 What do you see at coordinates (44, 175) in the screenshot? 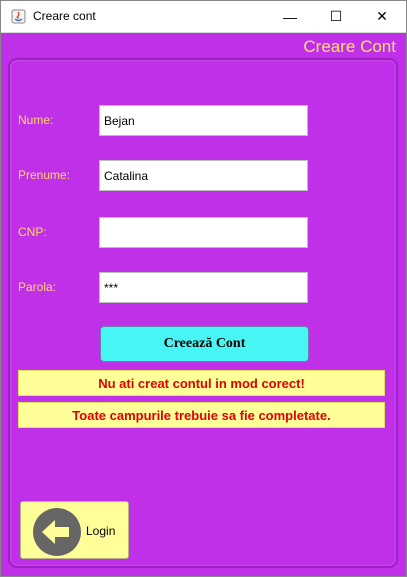
I see `prenume-label: Prenume:` at bounding box center [44, 175].